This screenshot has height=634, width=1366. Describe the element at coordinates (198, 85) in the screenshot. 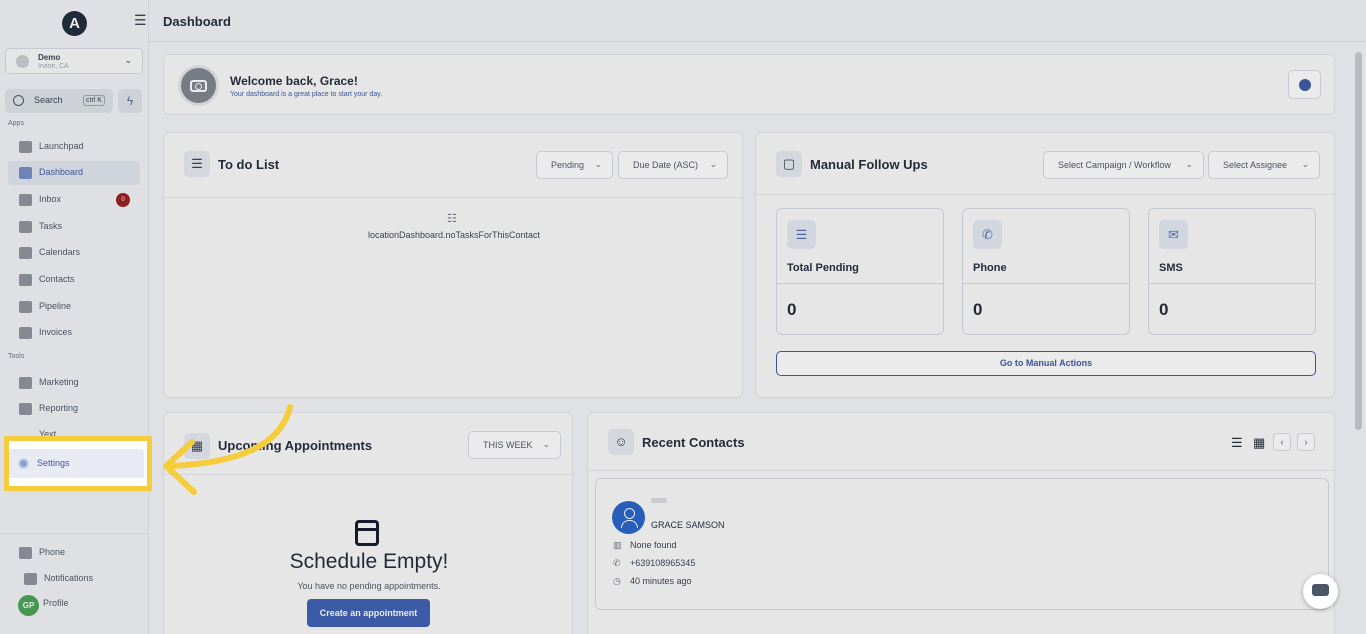

I see `camera-icon` at that location.